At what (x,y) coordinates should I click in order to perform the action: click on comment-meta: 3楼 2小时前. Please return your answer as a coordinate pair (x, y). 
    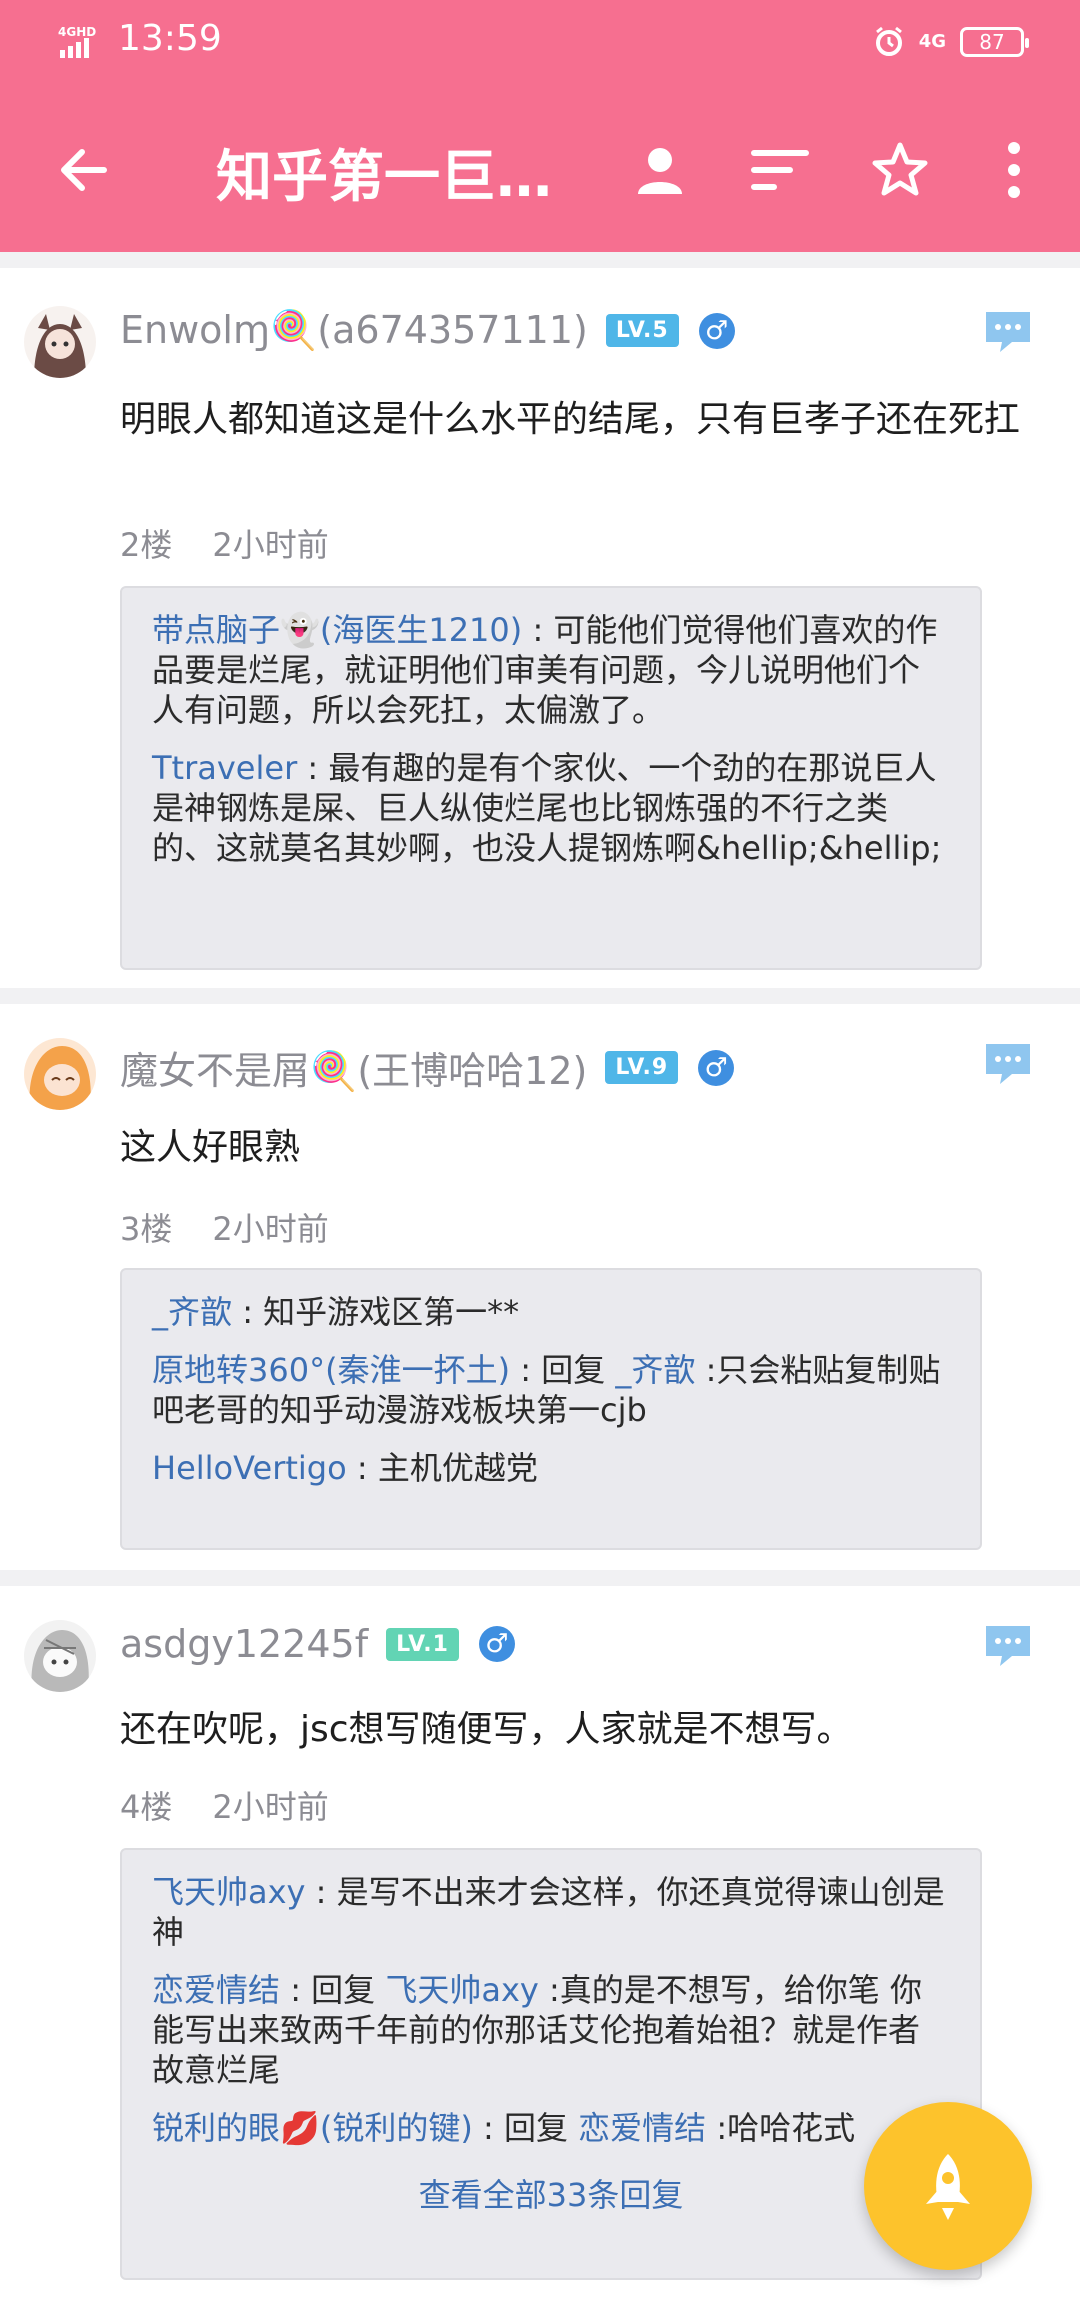
    Looking at the image, I should click on (224, 1227).